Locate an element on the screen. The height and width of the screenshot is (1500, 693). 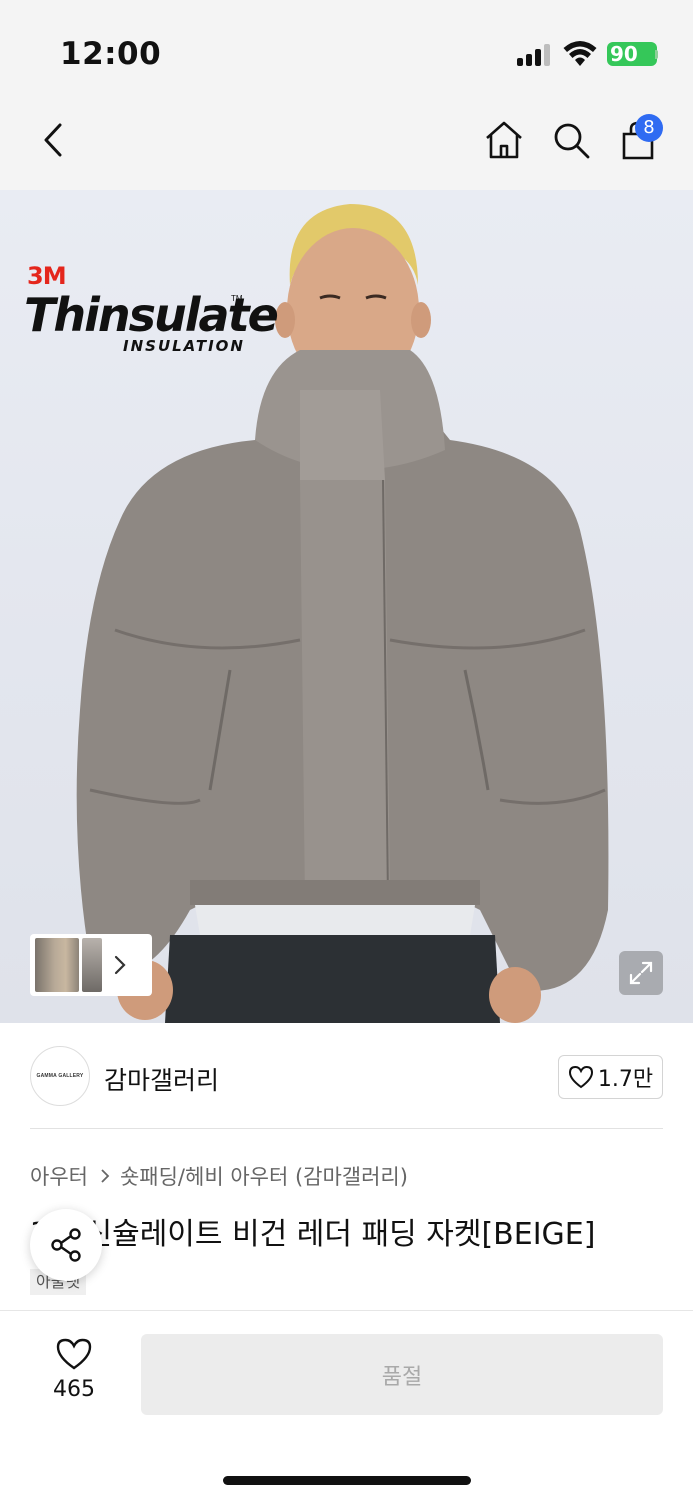
cart-button: 8 is located at coordinates (638, 140).